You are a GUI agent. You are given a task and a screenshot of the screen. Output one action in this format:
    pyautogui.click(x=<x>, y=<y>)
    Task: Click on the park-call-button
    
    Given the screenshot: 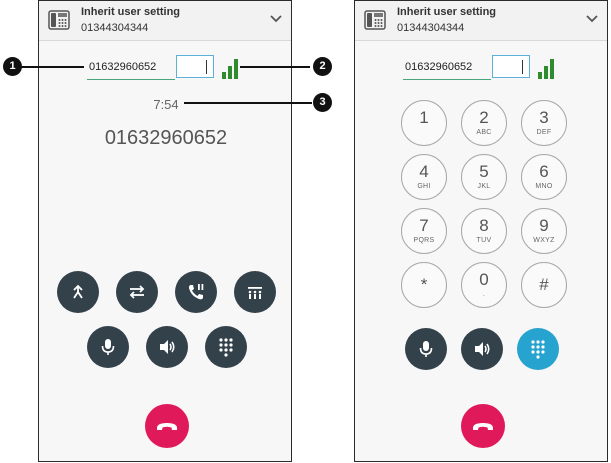 What is the action you would take?
    pyautogui.click(x=78, y=292)
    